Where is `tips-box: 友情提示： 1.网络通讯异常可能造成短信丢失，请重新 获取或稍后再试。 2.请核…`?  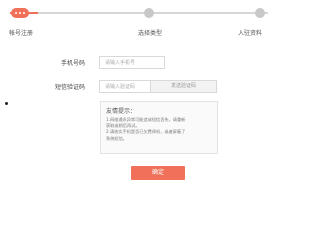
tips-box: 友情提示： 1.网络通讯异常可能造成短信丢失，请重新 获取或稍后再试。 2.请核… is located at coordinates (159, 127).